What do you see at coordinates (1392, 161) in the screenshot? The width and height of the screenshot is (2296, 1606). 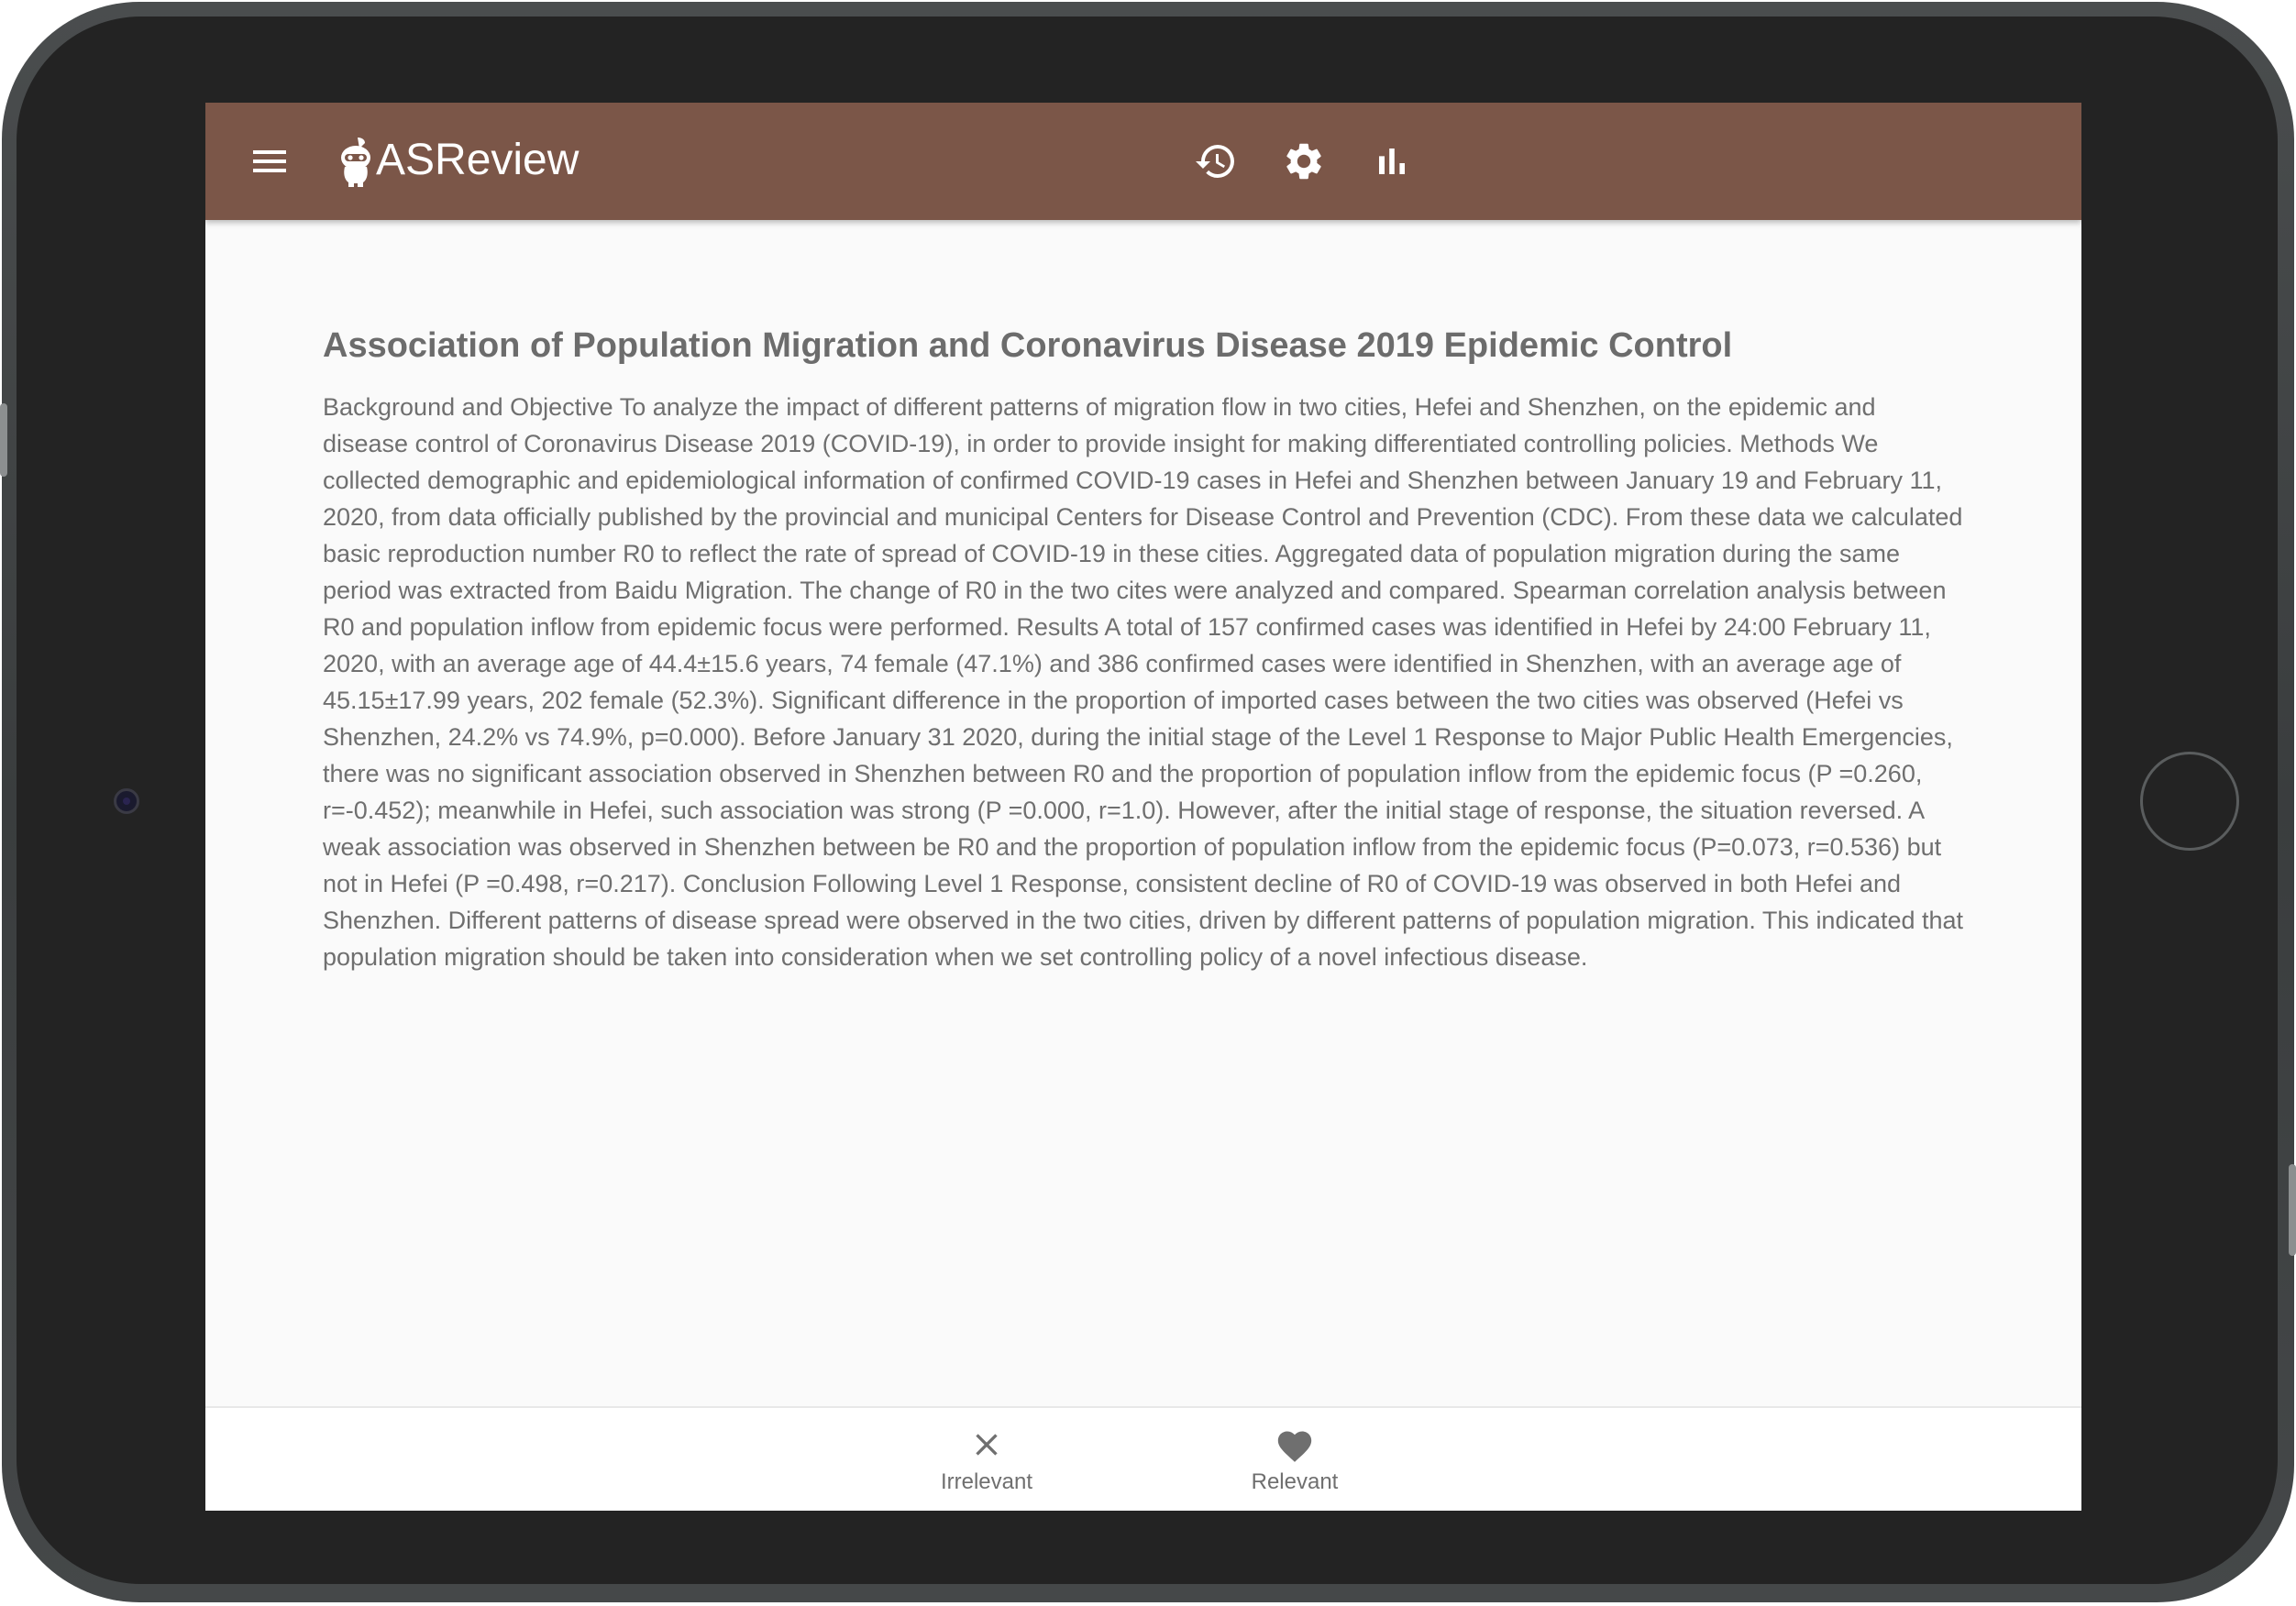 I see `statistics-bar-chart-icon` at bounding box center [1392, 161].